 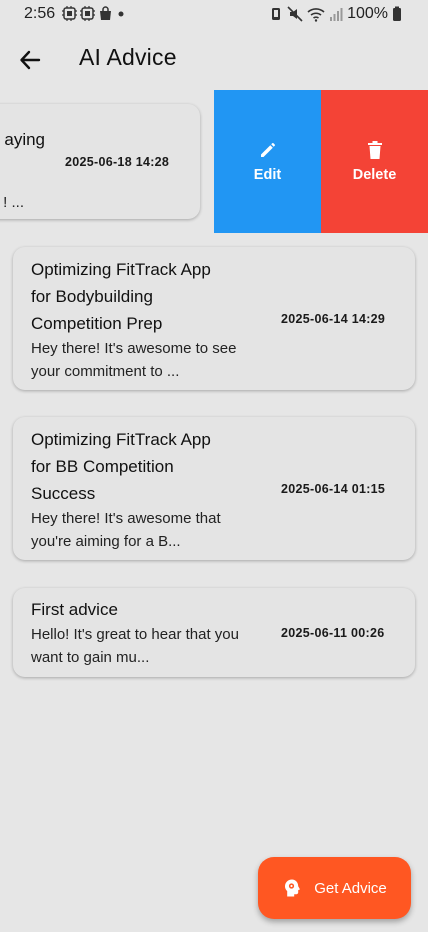 What do you see at coordinates (97, 323) in the screenshot?
I see `advice-title-line: Competition Prep` at bounding box center [97, 323].